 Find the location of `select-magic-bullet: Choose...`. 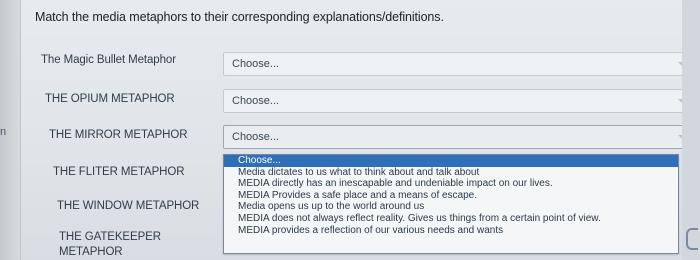

select-magic-bullet: Choose... is located at coordinates (461, 64).